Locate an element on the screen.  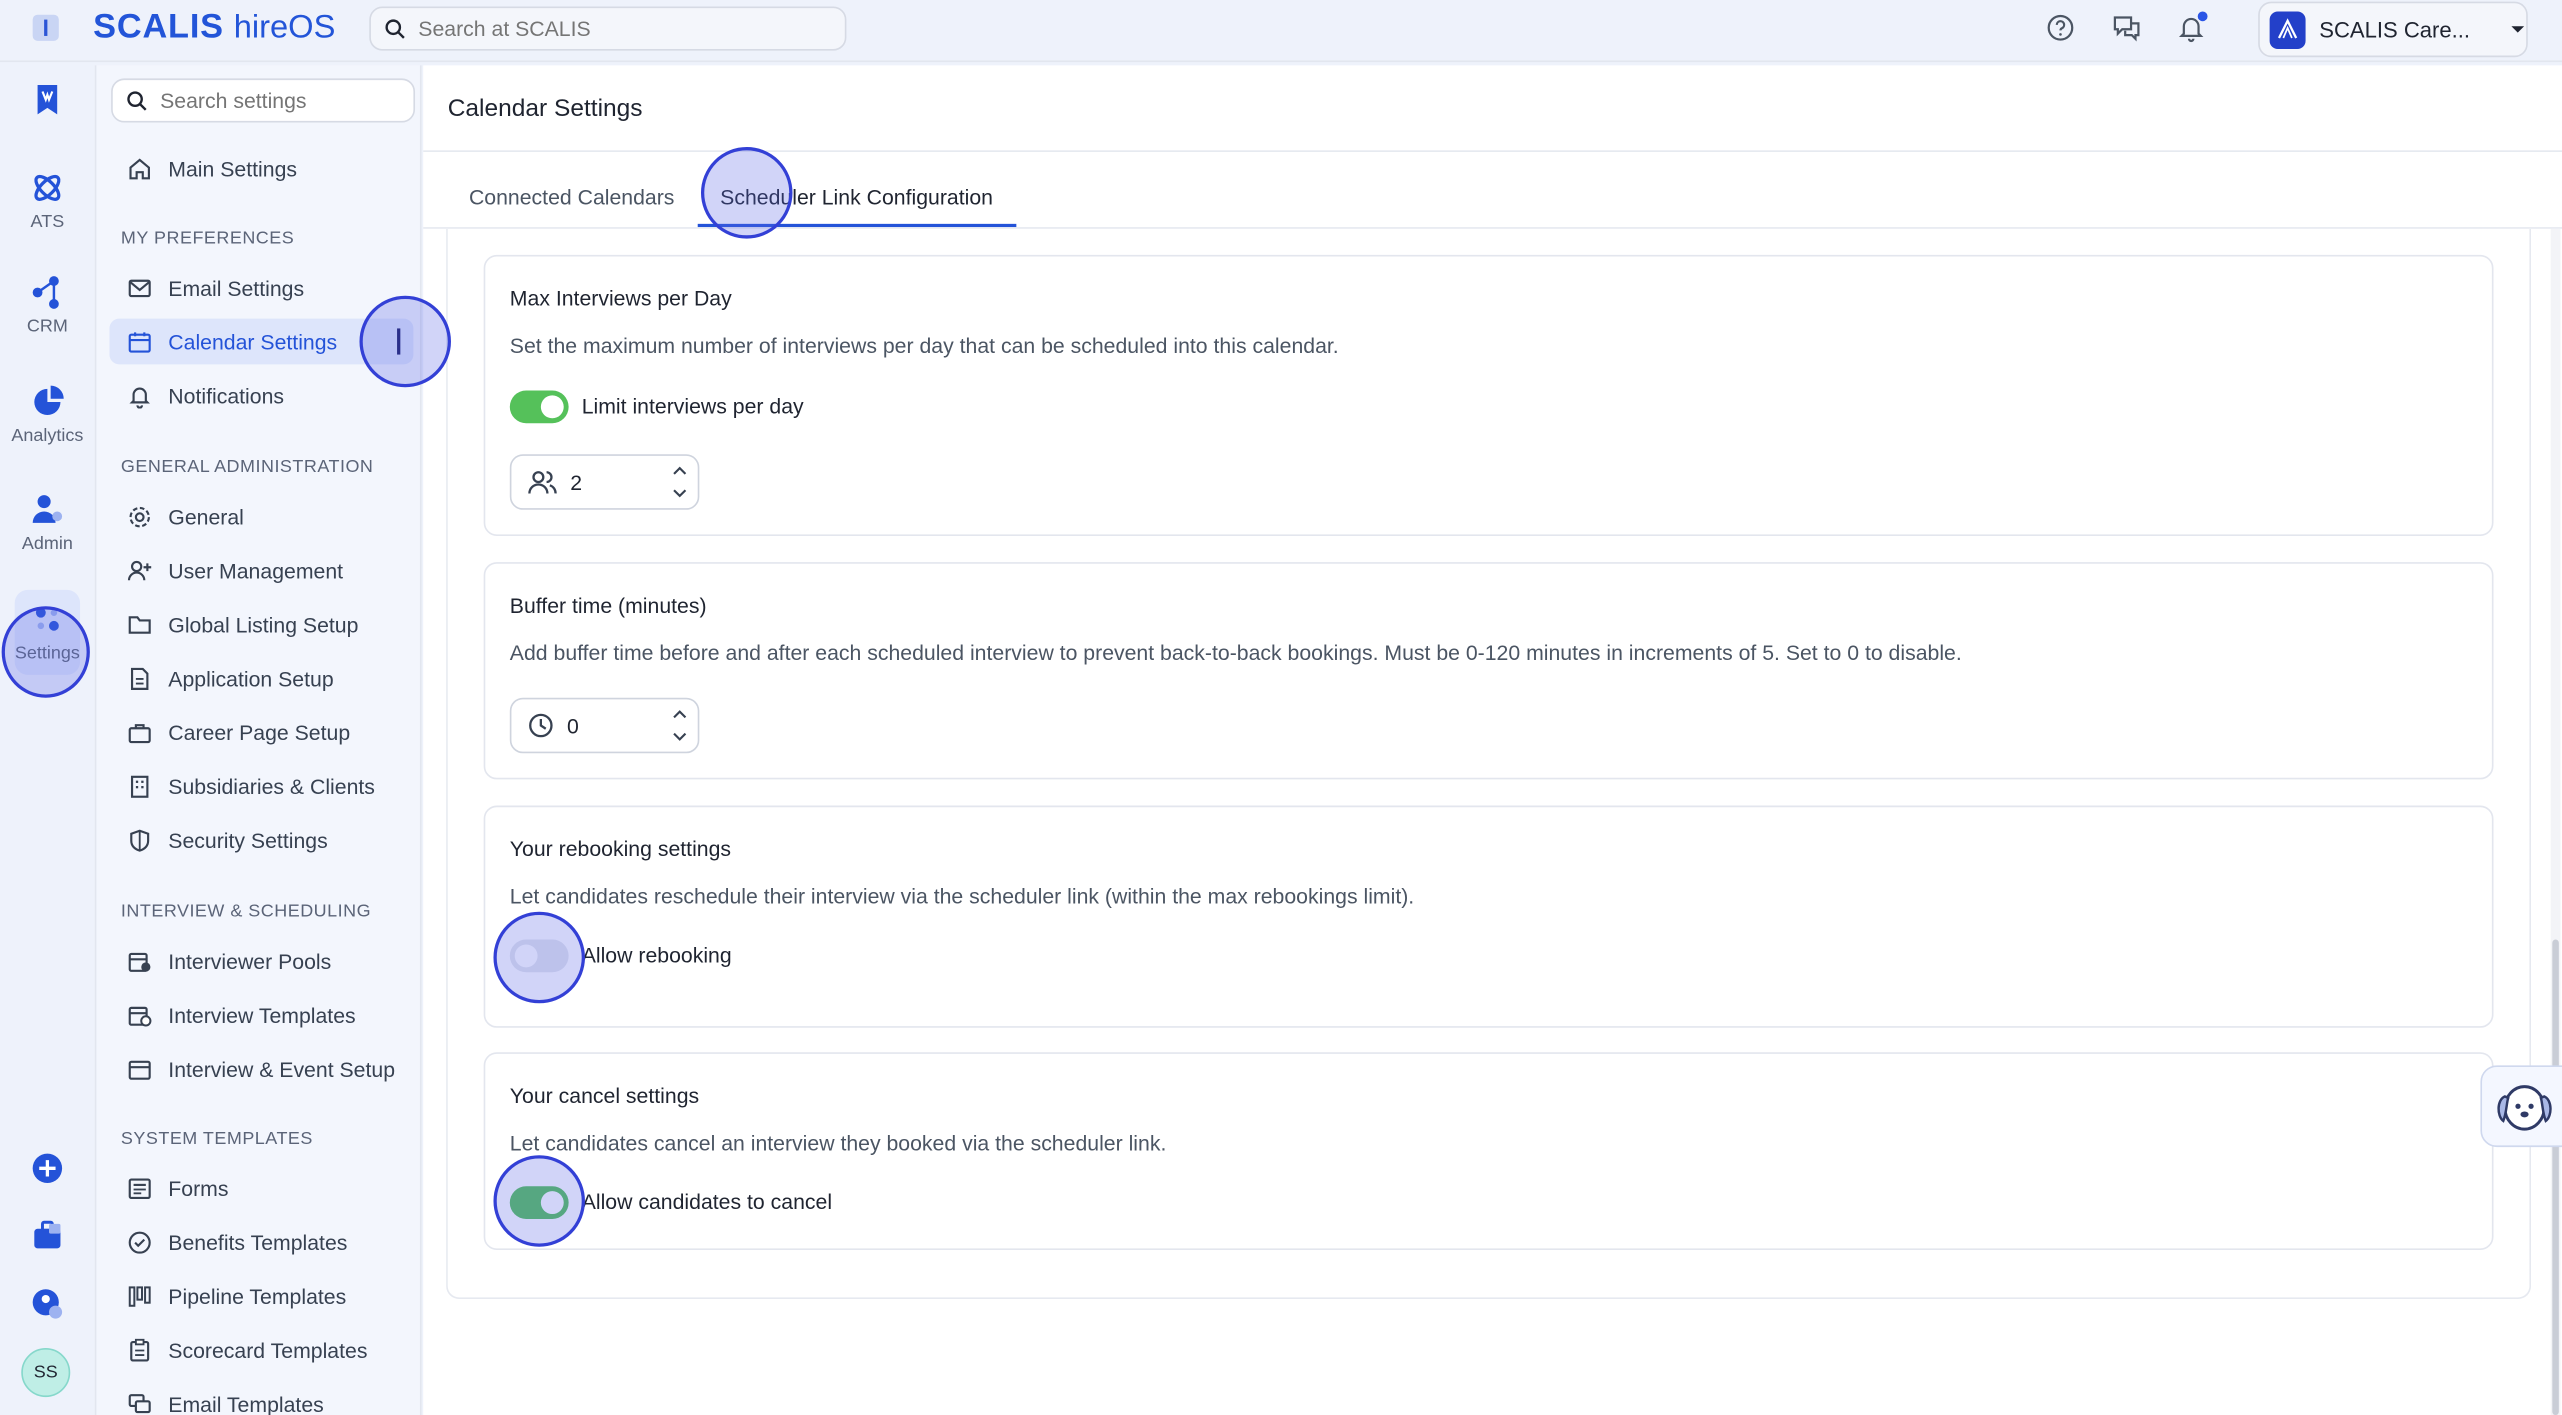
rail-item-analytics: Analytics is located at coordinates (47, 415).